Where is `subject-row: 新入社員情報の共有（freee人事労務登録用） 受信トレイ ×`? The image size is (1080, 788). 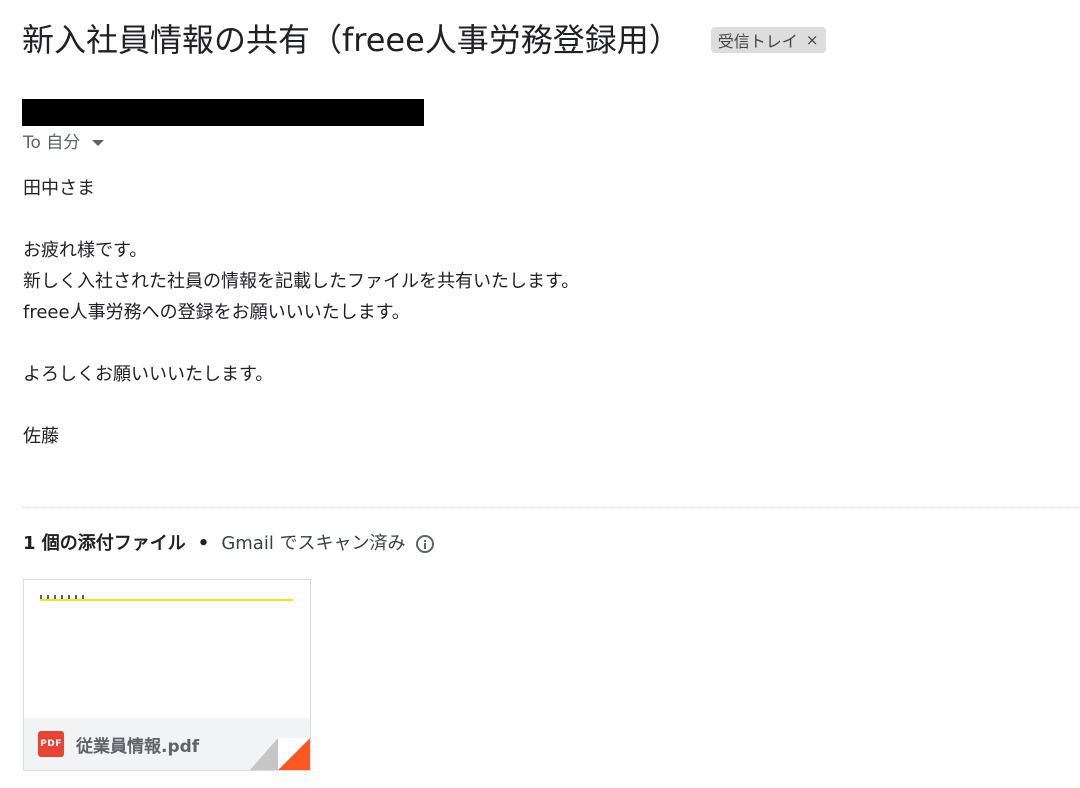
subject-row: 新入社員情報の共有（freee人事労務登録用） 受信トレイ × is located at coordinates (424, 40).